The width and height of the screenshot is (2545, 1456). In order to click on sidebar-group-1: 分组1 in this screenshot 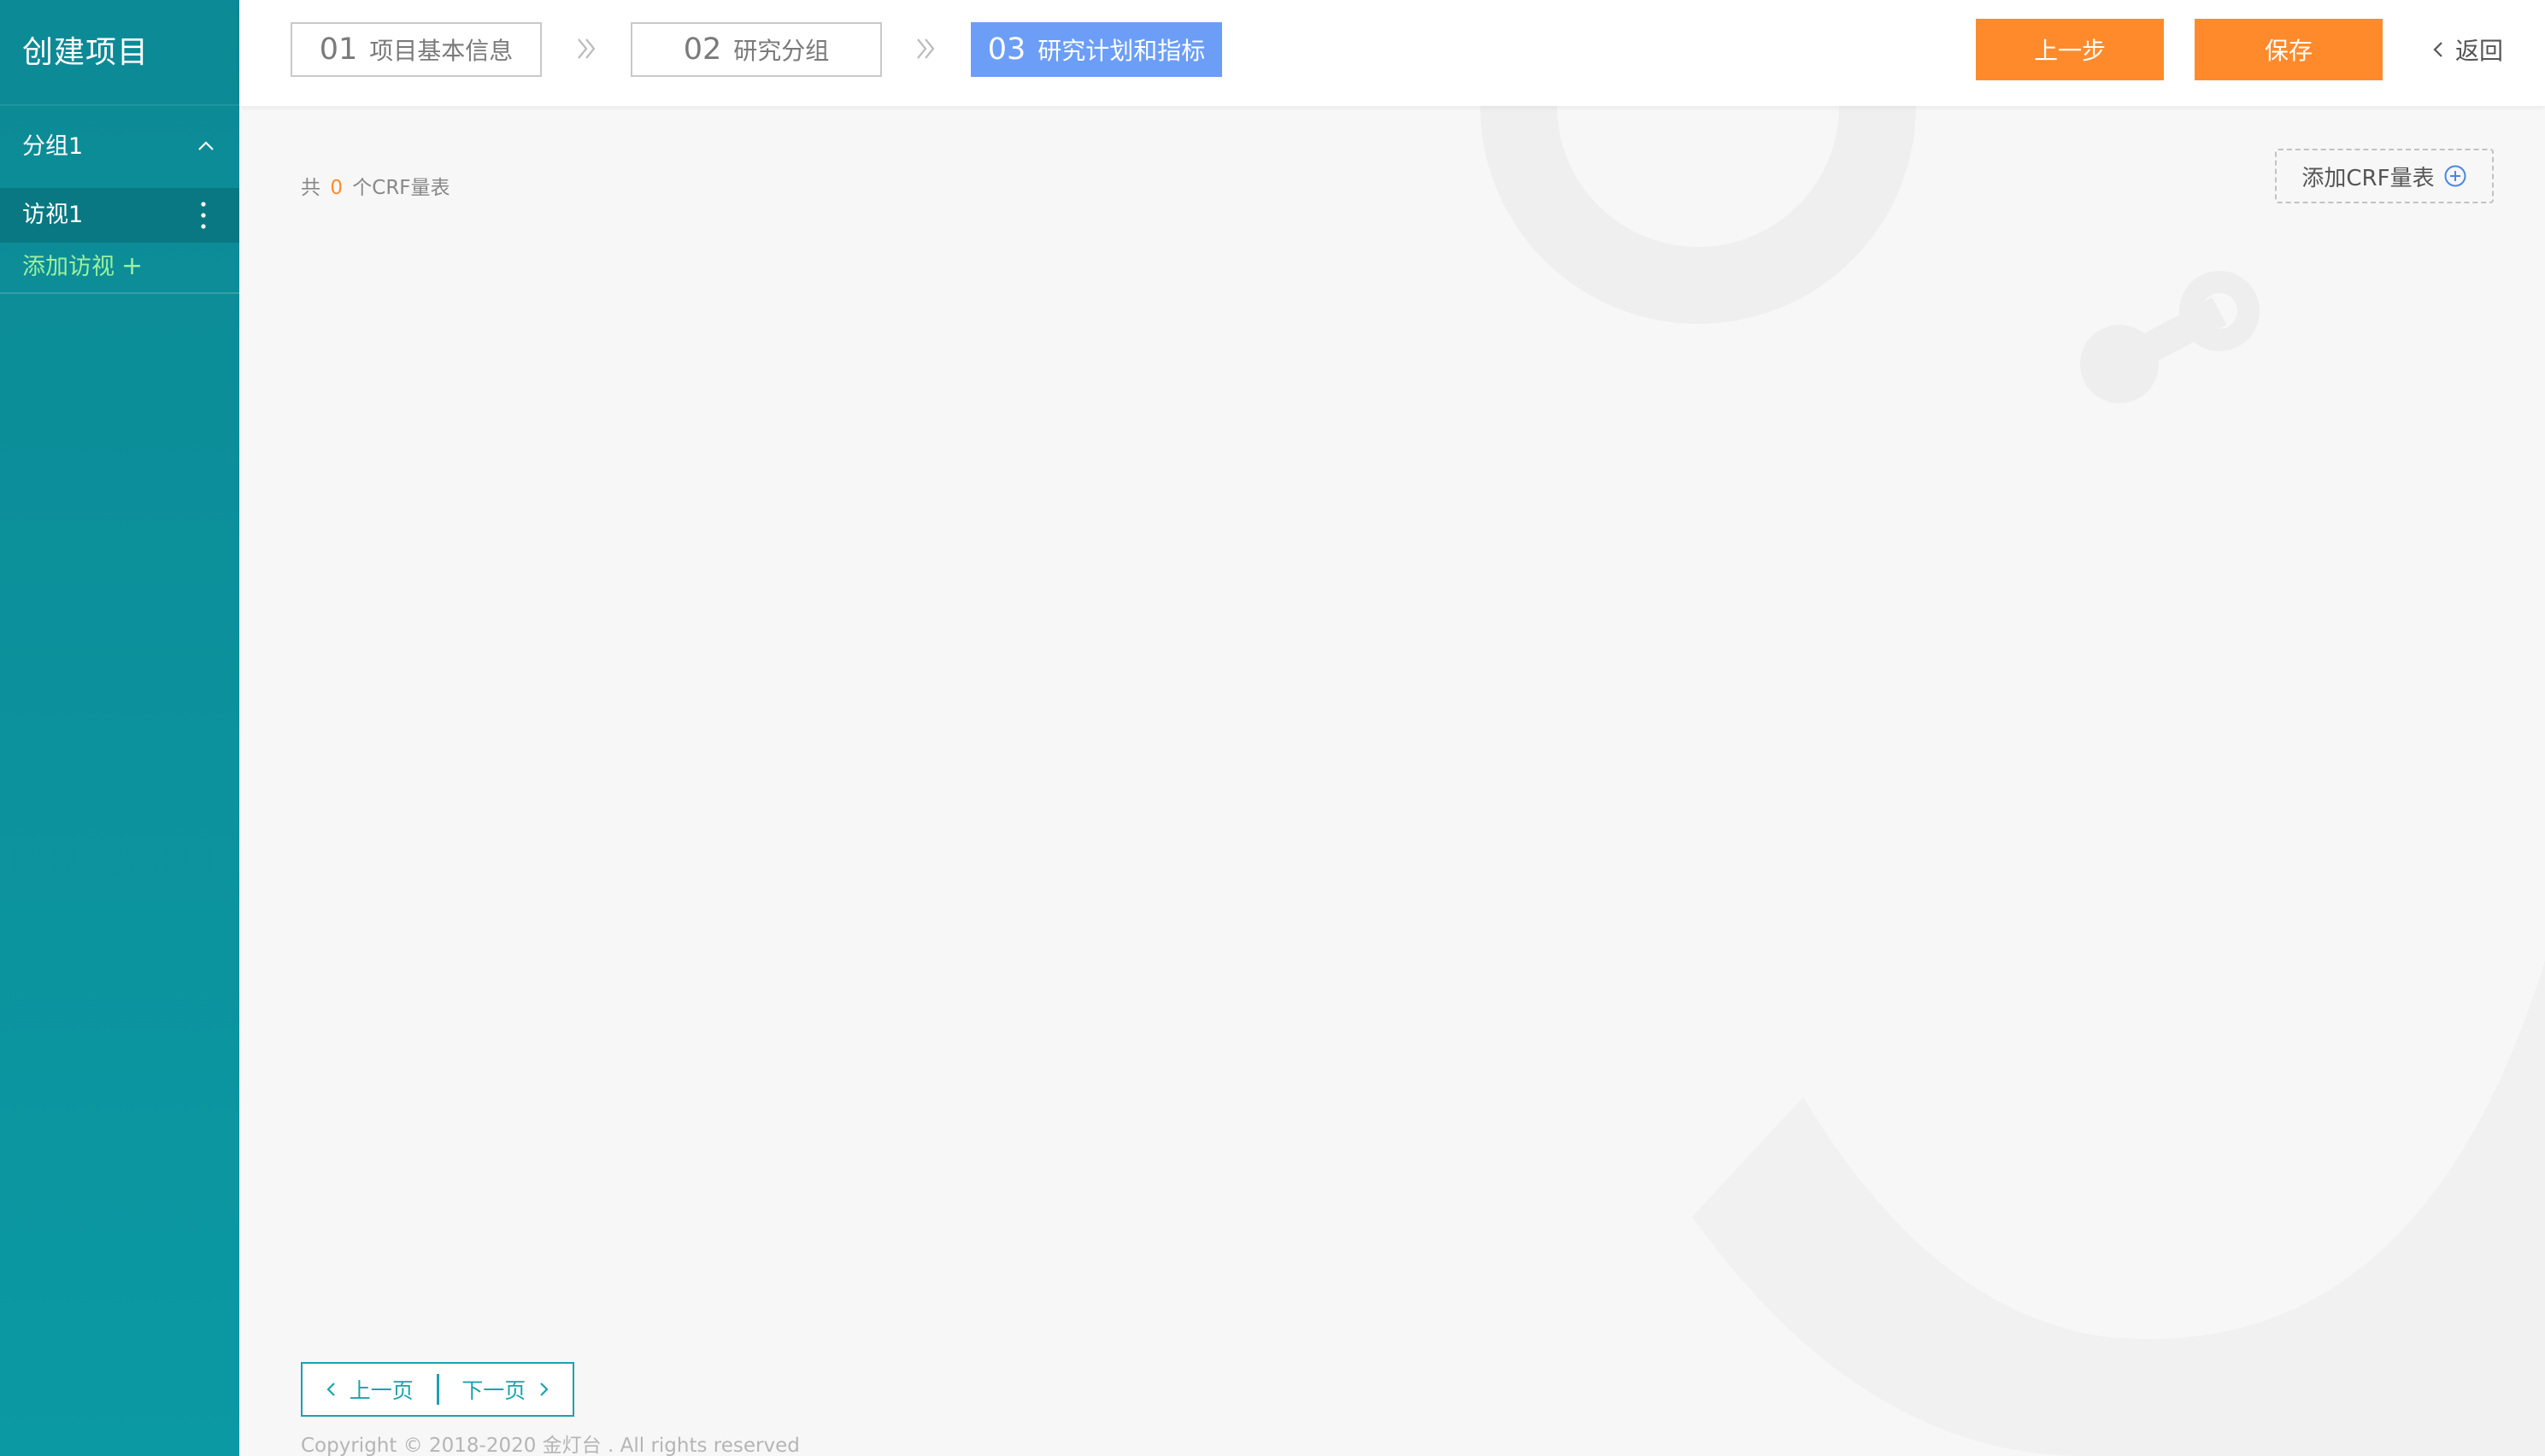, I will do `click(119, 147)`.